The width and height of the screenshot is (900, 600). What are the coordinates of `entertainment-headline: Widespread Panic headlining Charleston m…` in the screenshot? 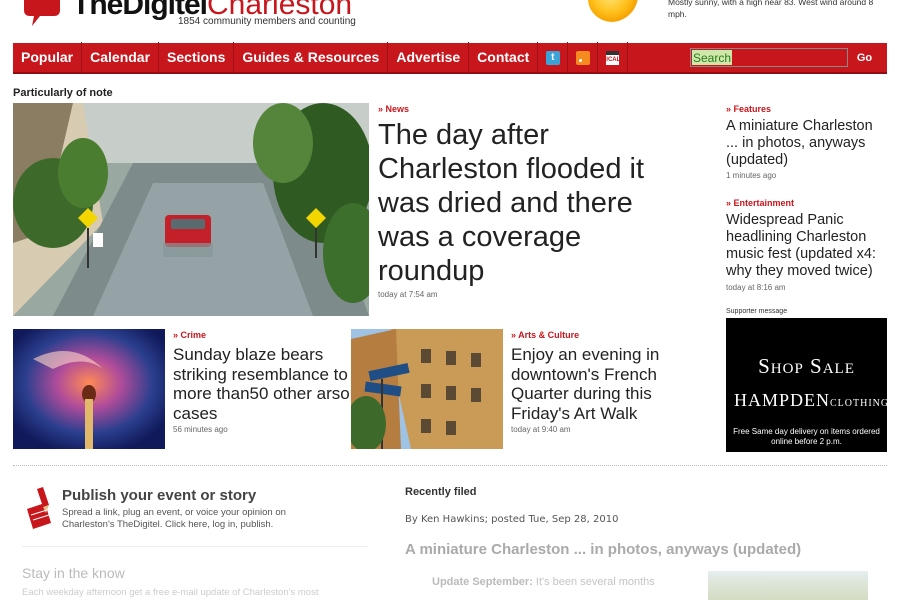 It's located at (806, 246).